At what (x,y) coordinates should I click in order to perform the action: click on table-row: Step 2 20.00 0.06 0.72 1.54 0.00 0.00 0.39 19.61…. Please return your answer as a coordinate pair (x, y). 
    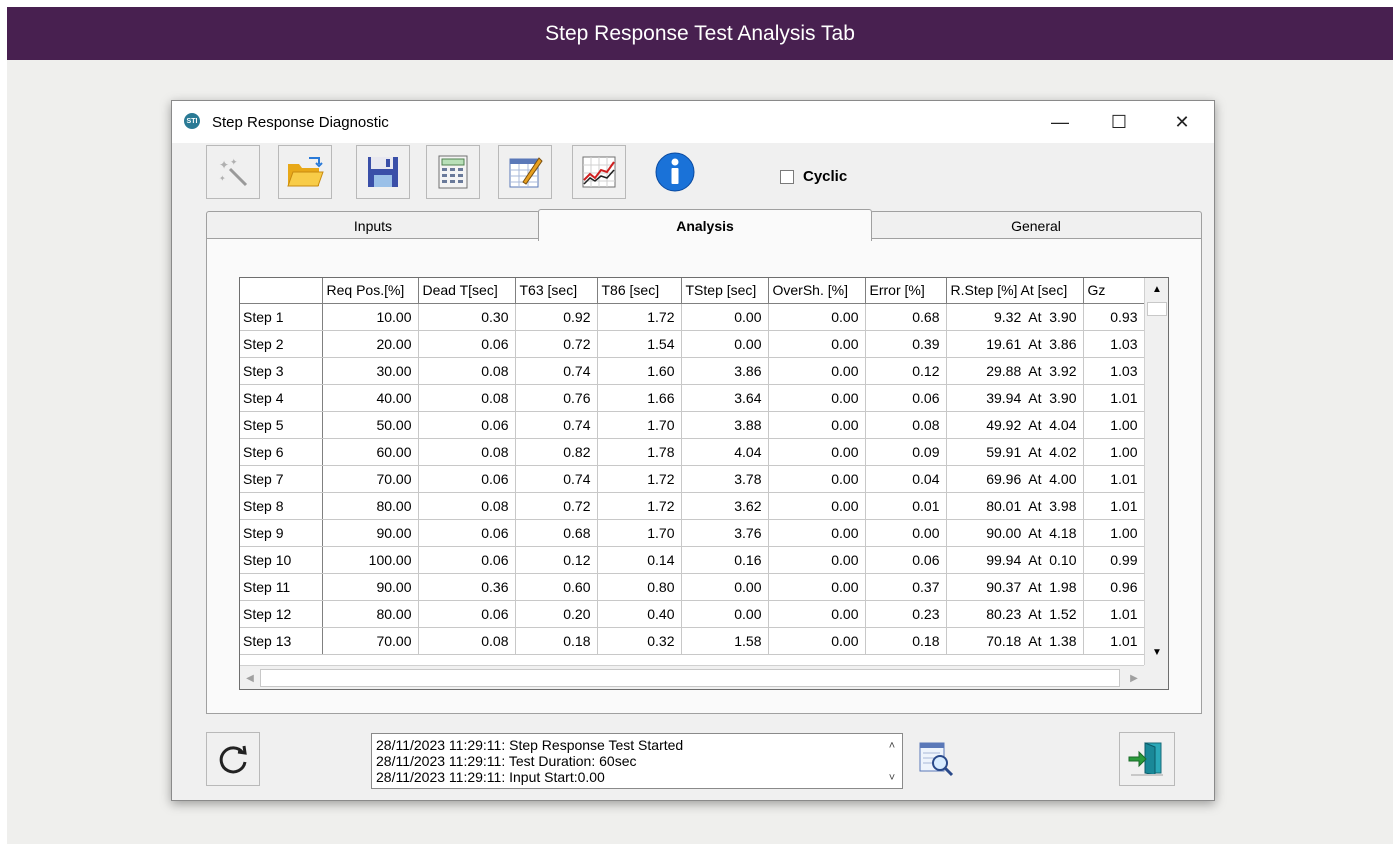
    Looking at the image, I should click on (692, 344).